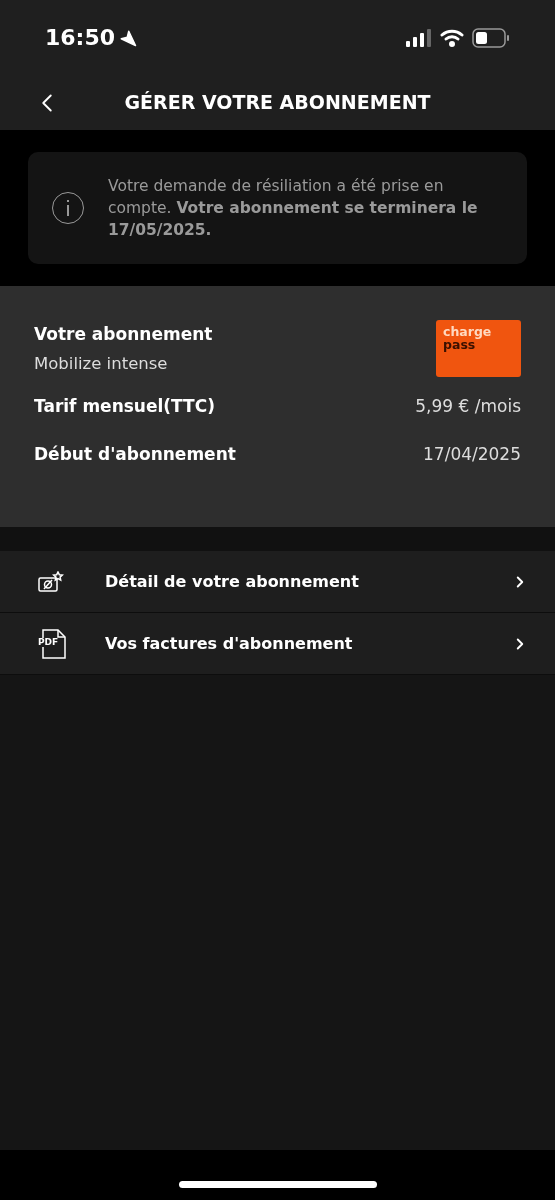 The image size is (555, 1200). I want to click on detail-label: Tarif mensuel(TTC), so click(124, 407).